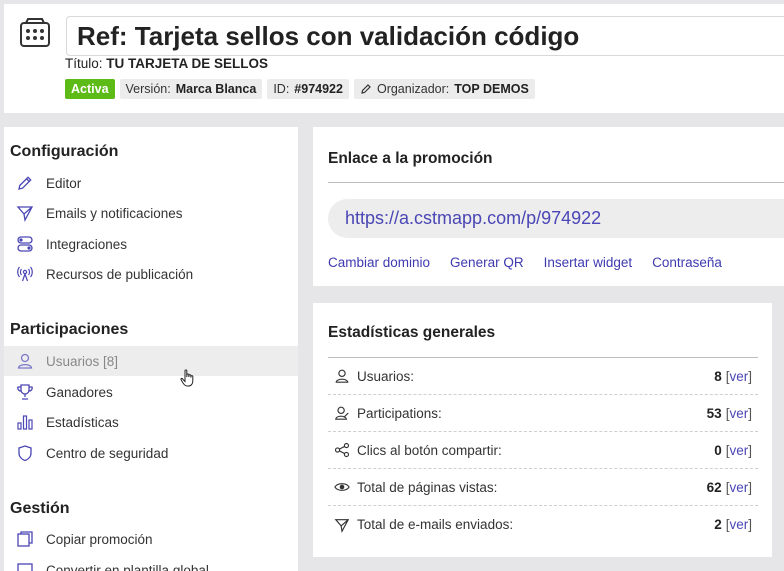 The width and height of the screenshot is (784, 571). What do you see at coordinates (718, 524) in the screenshot?
I see `stat-value: 2` at bounding box center [718, 524].